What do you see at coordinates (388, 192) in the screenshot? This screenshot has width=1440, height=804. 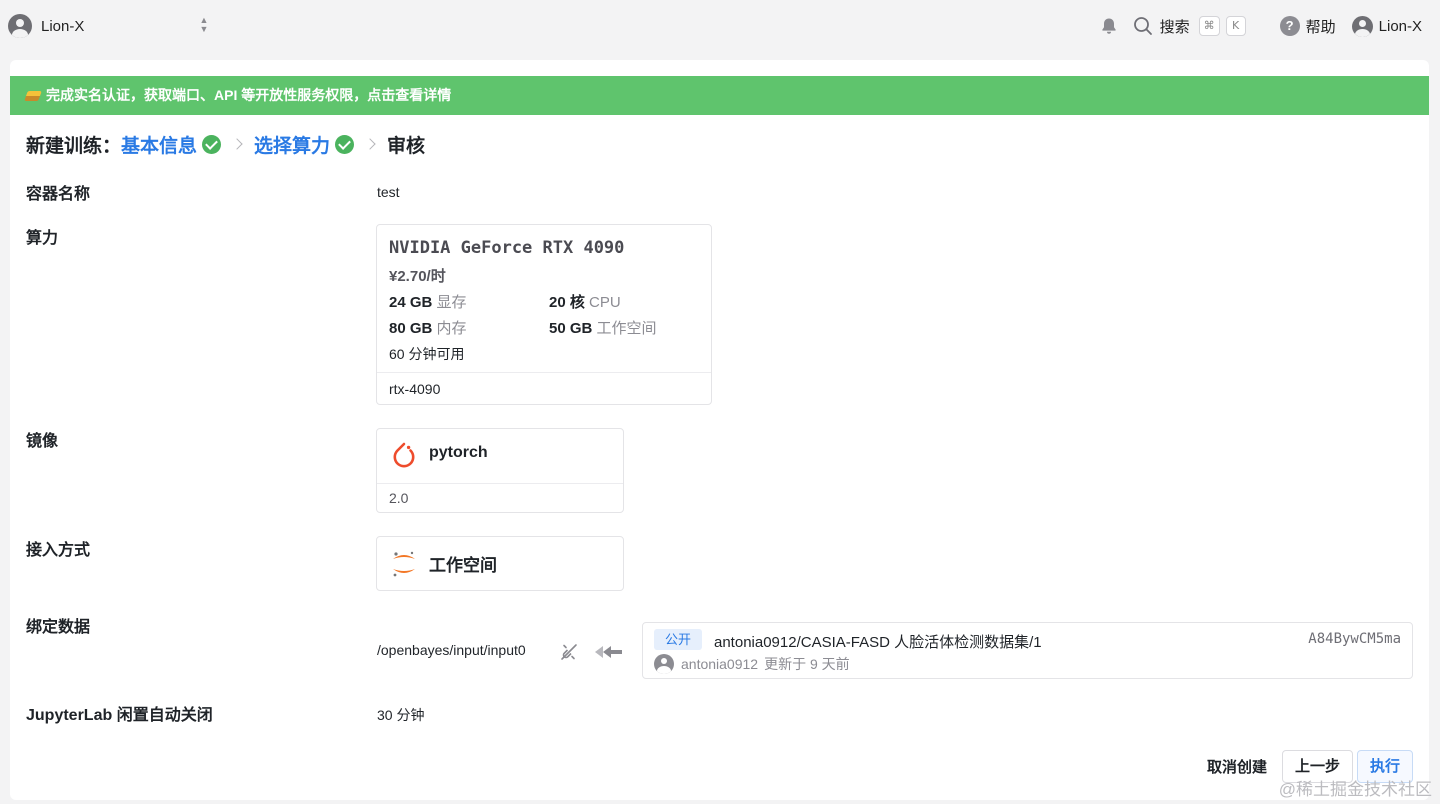 I see `container-name-value: test` at bounding box center [388, 192].